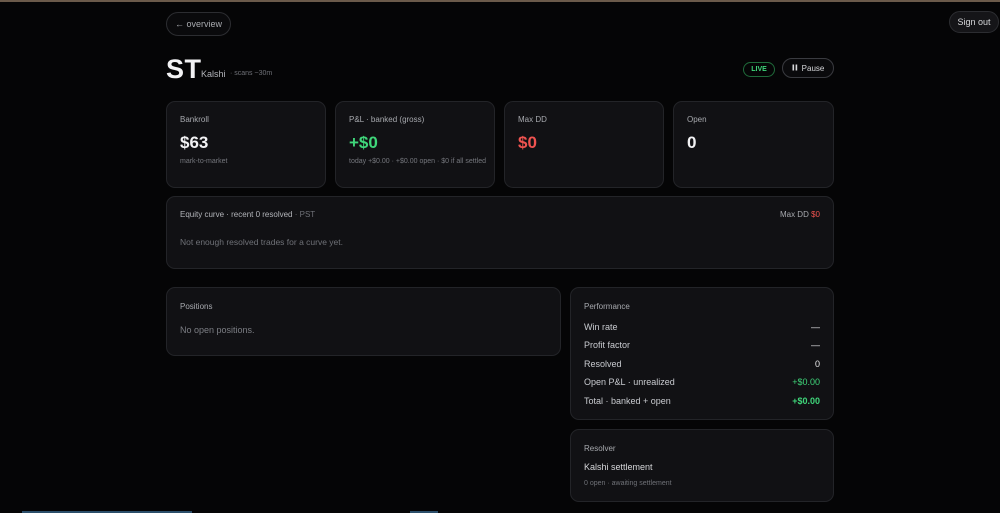 The width and height of the screenshot is (1000, 513). Describe the element at coordinates (236, 214) in the screenshot. I see `equity-curve-title-text: Equity curve · recent 0 resolved` at that location.